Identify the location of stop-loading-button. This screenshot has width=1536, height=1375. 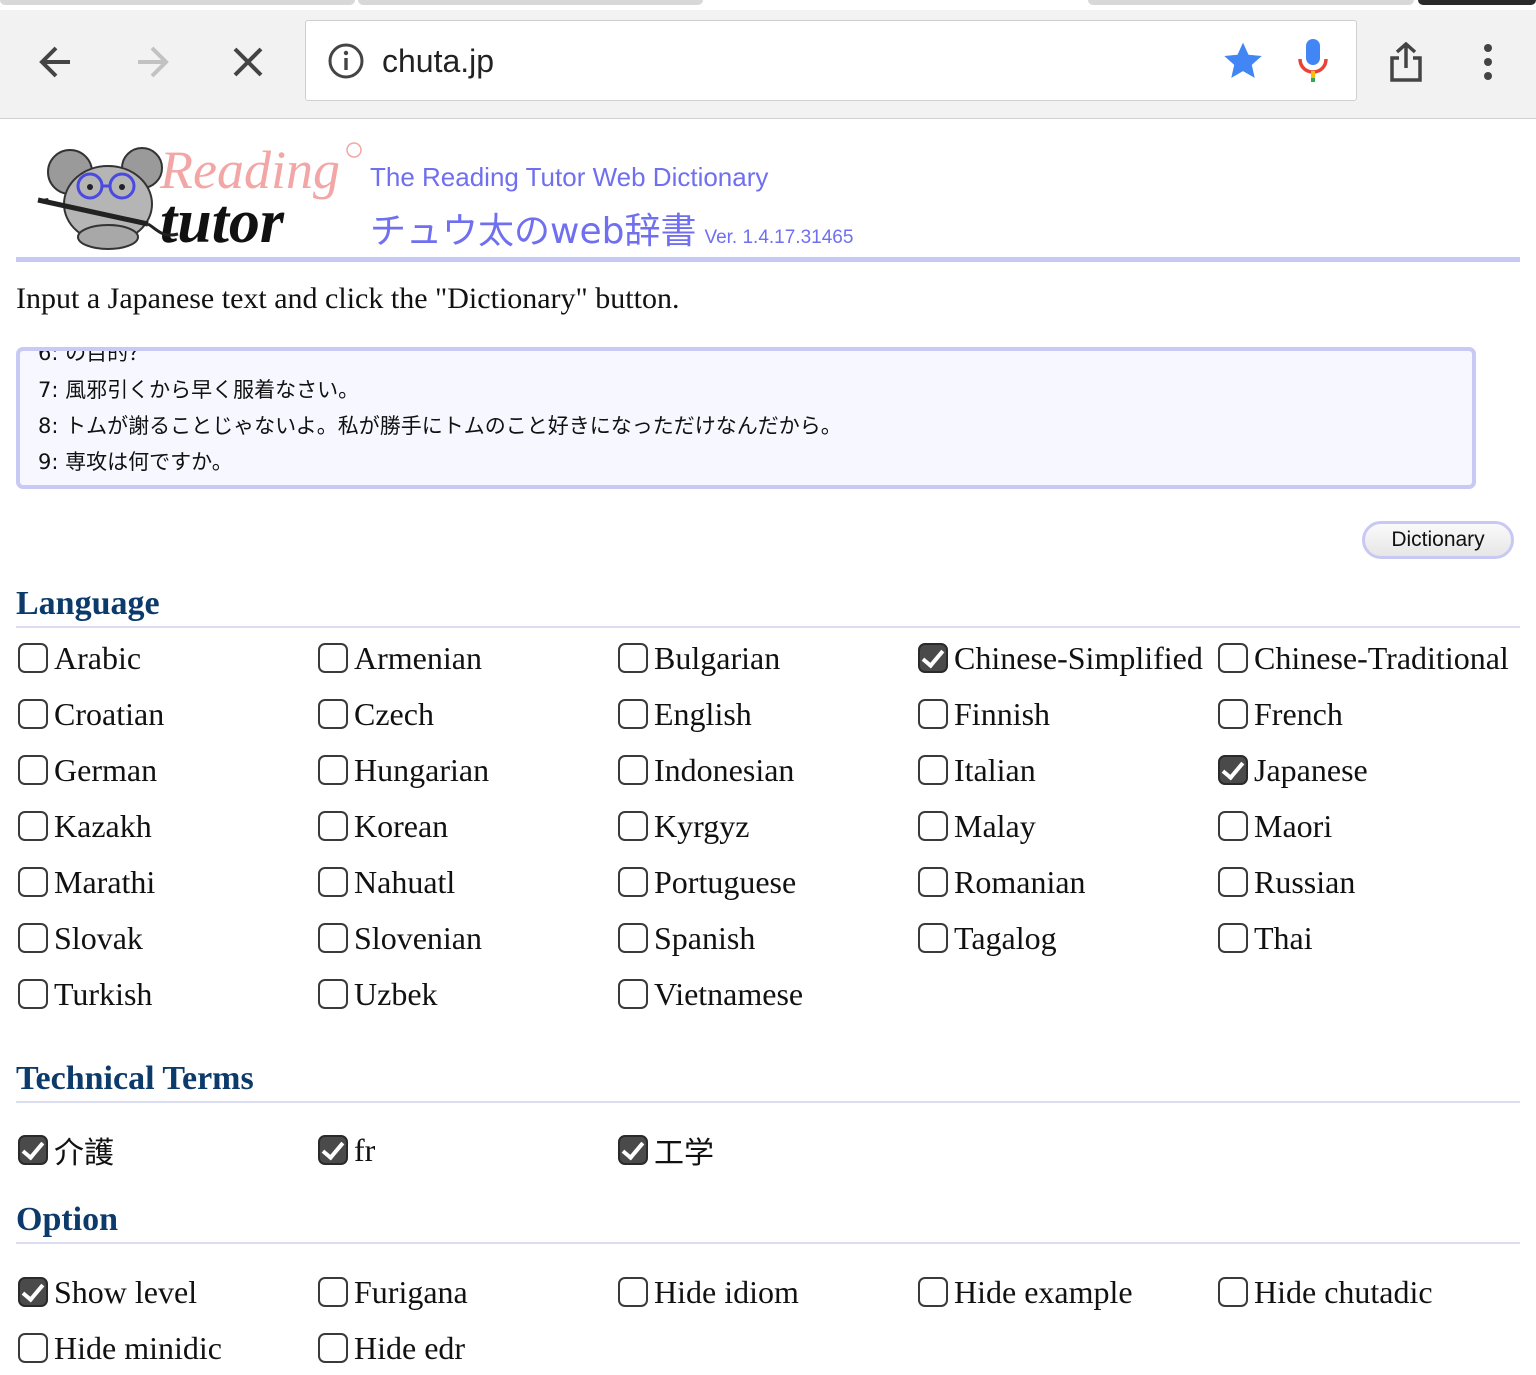
(248, 62).